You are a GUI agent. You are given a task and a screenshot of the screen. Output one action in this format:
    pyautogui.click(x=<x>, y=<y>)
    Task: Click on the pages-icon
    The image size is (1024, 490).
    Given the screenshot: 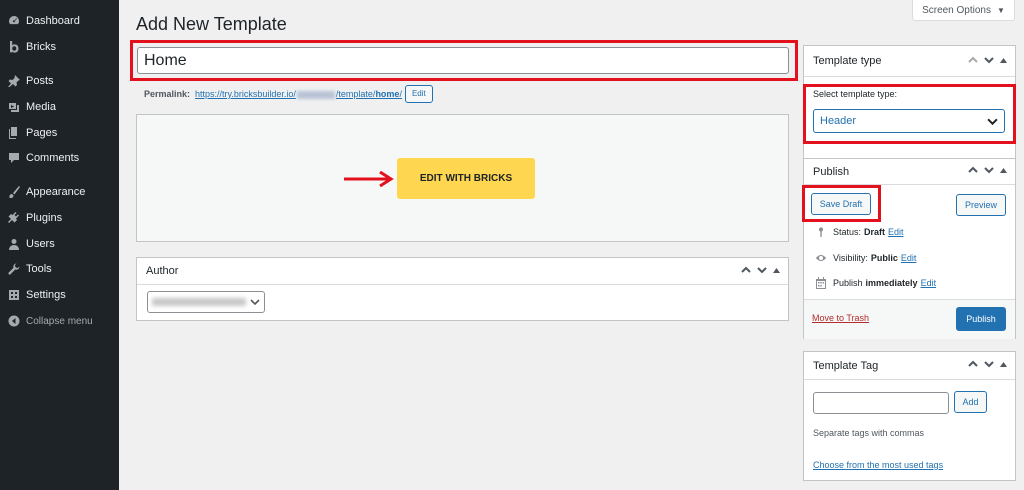 What is the action you would take?
    pyautogui.click(x=14, y=133)
    